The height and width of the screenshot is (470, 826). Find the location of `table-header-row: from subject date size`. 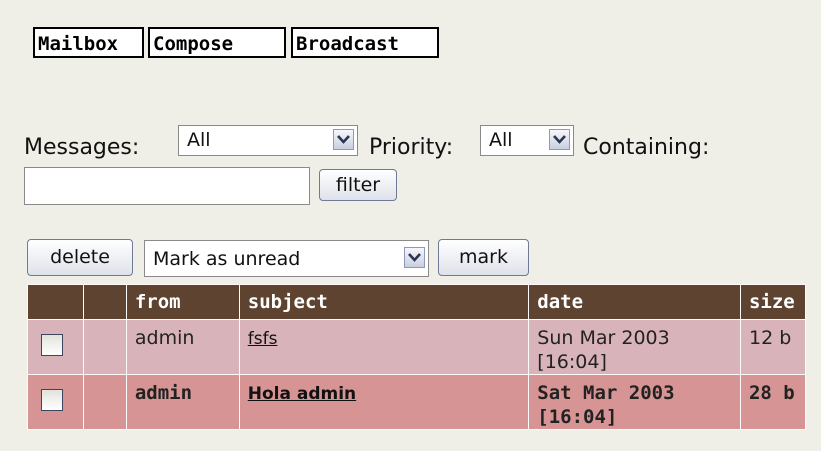

table-header-row: from subject date size is located at coordinates (417, 302).